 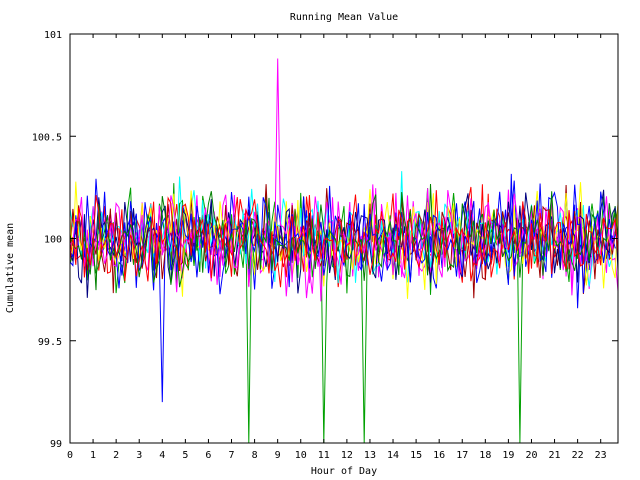 I want to click on y-tick-label: 100.5, so click(x=47, y=137).